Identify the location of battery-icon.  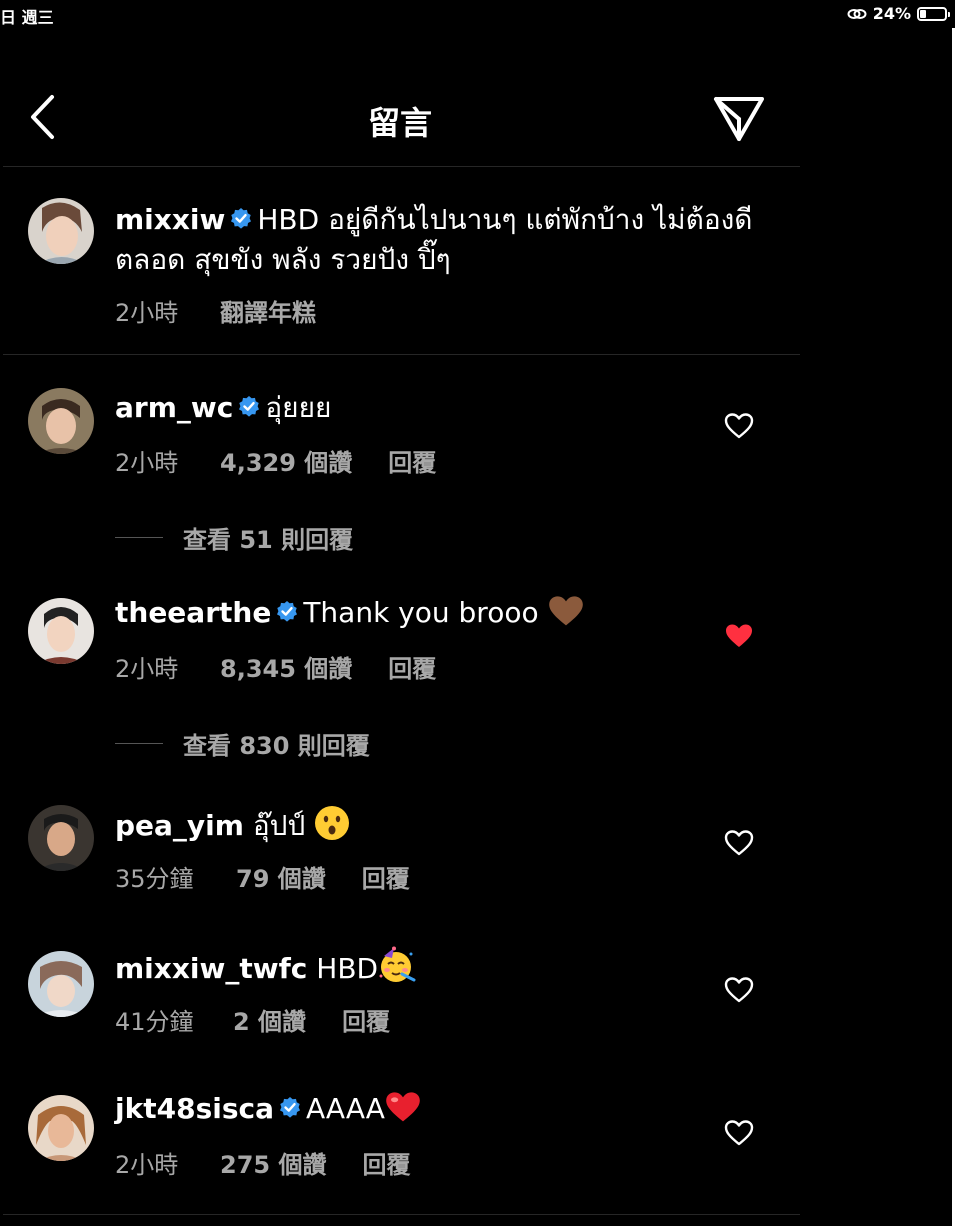
(933, 13).